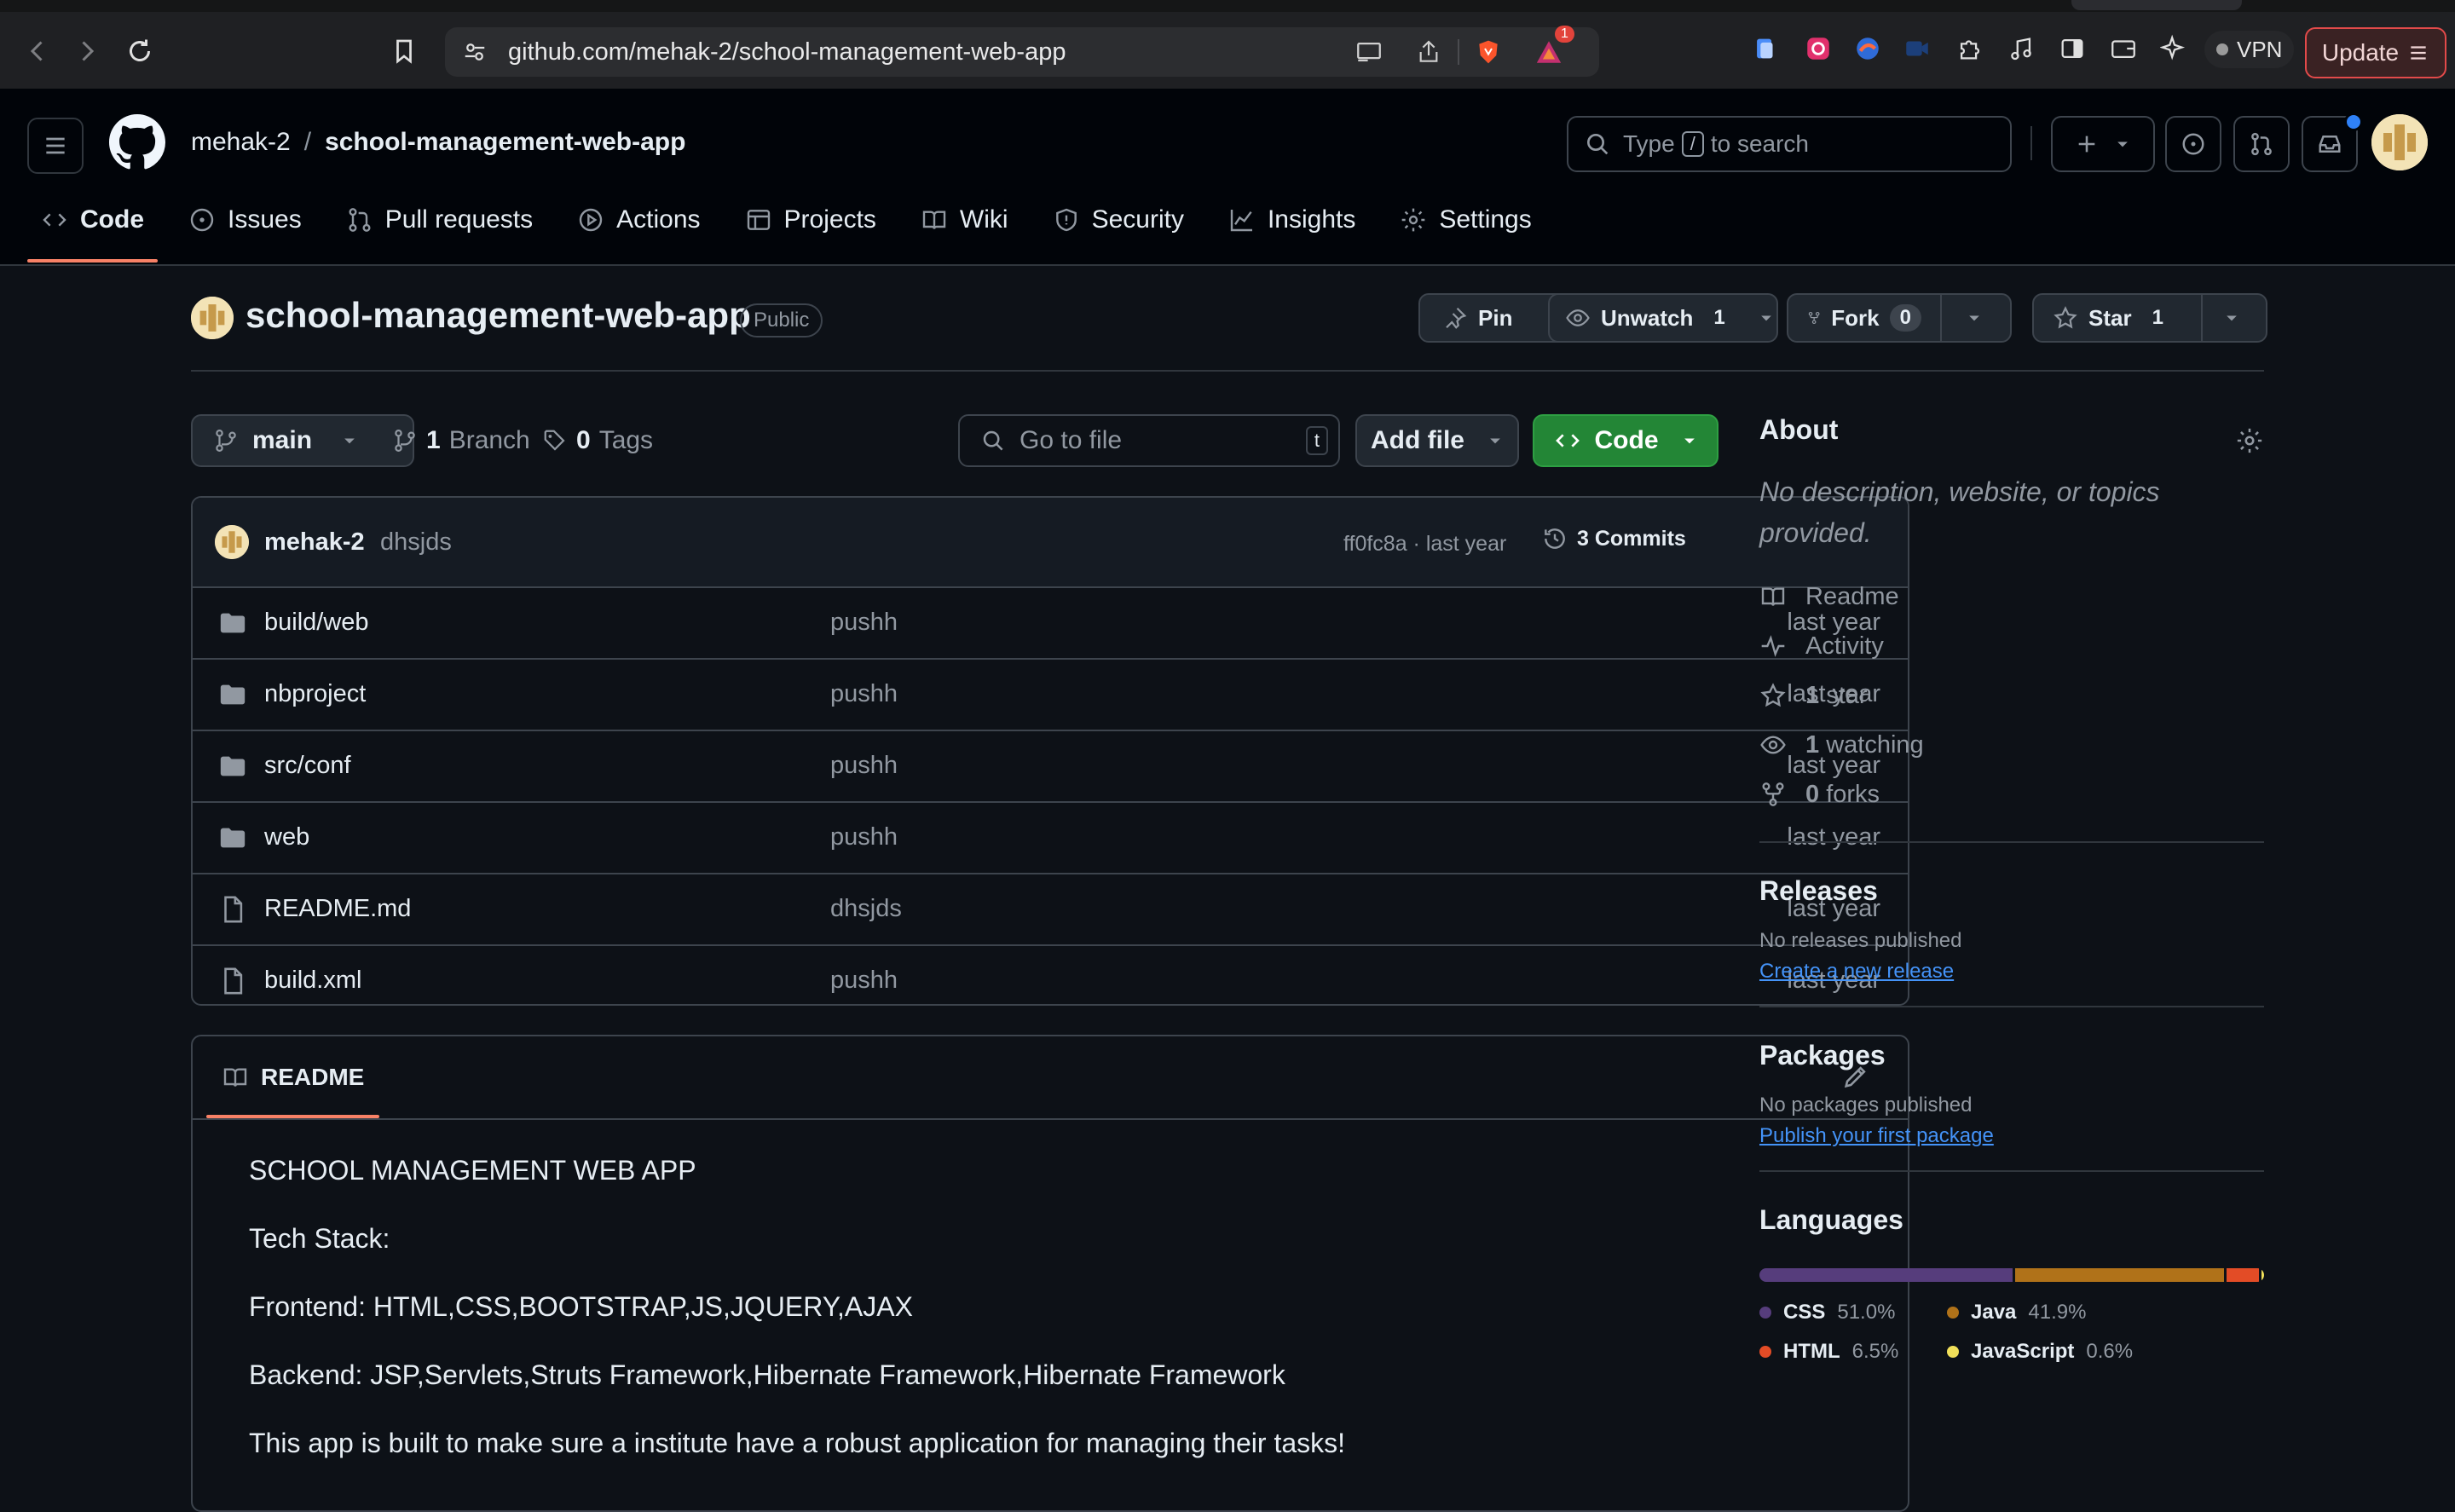 This screenshot has width=2455, height=1512. What do you see at coordinates (475, 52) in the screenshot?
I see `site-settings-icon` at bounding box center [475, 52].